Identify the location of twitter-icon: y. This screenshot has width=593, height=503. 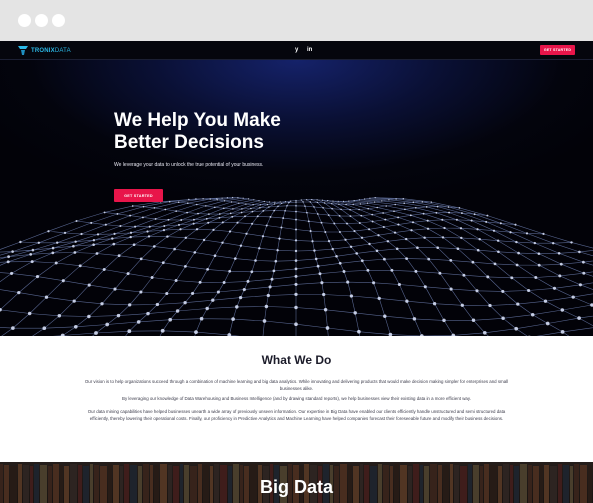
(296, 50).